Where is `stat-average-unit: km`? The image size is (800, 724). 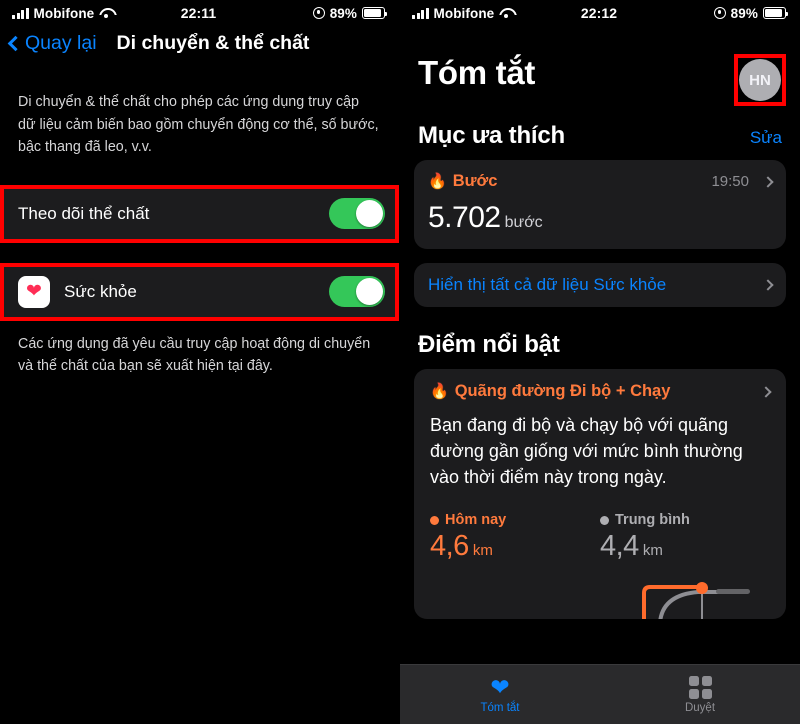 stat-average-unit: km is located at coordinates (652, 551).